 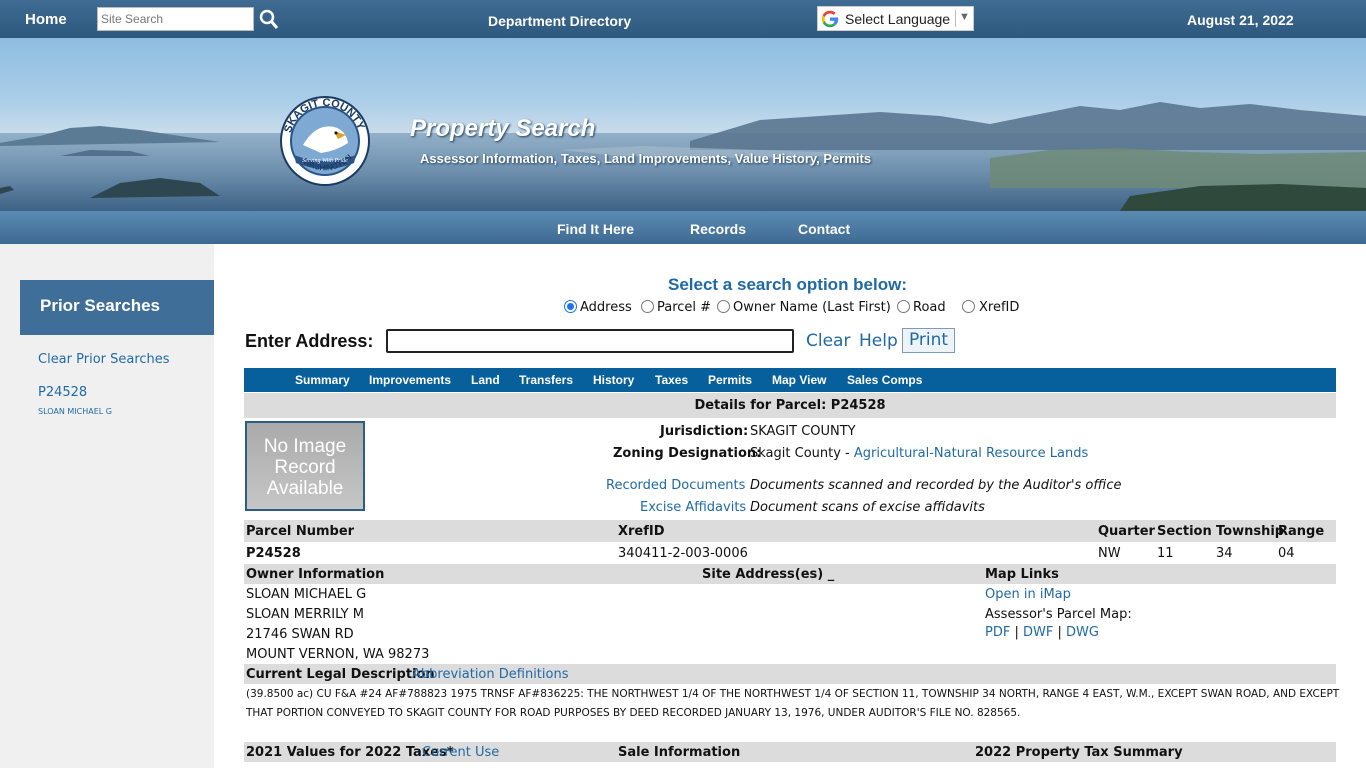 I want to click on tab-sales-comps: Sales Comps, so click(x=884, y=380).